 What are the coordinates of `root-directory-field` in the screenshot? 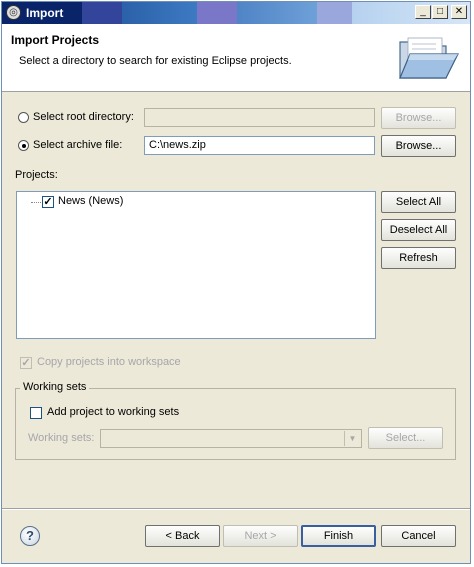 It's located at (259, 117).